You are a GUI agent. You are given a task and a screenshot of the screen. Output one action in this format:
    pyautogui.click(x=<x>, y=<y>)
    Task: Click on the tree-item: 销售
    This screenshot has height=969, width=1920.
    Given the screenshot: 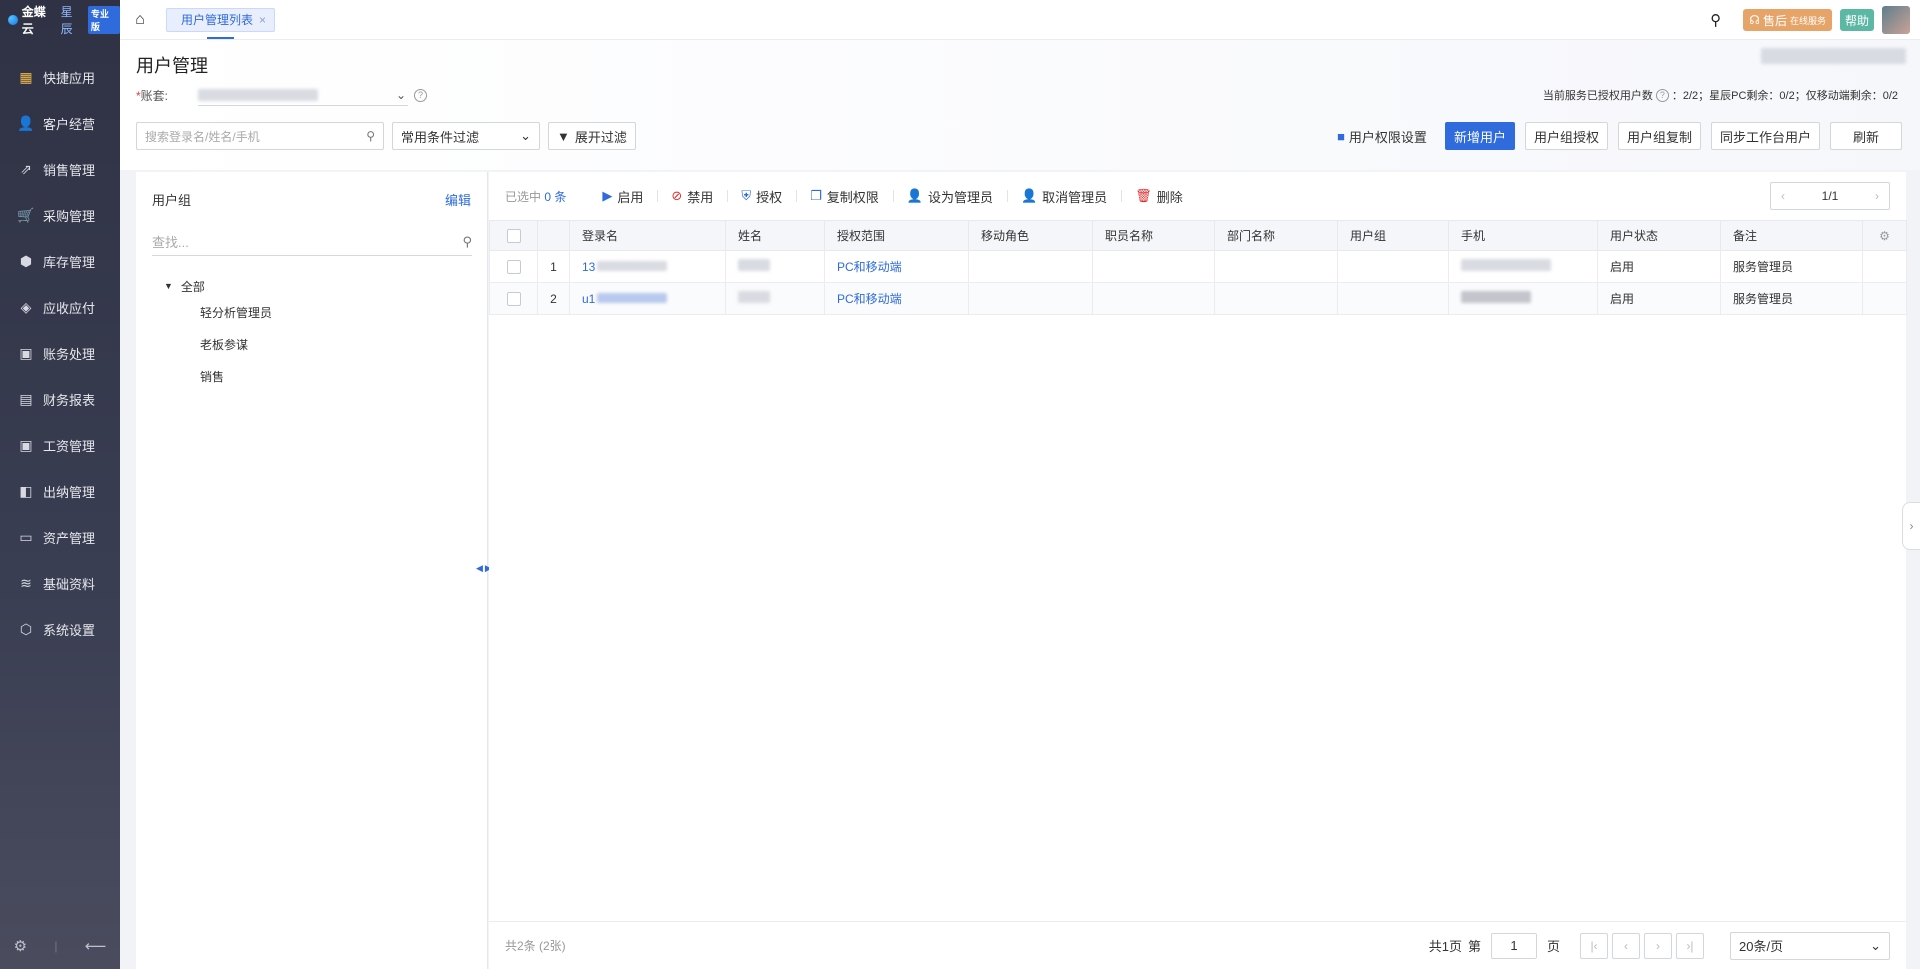 What is the action you would take?
    pyautogui.click(x=218, y=376)
    